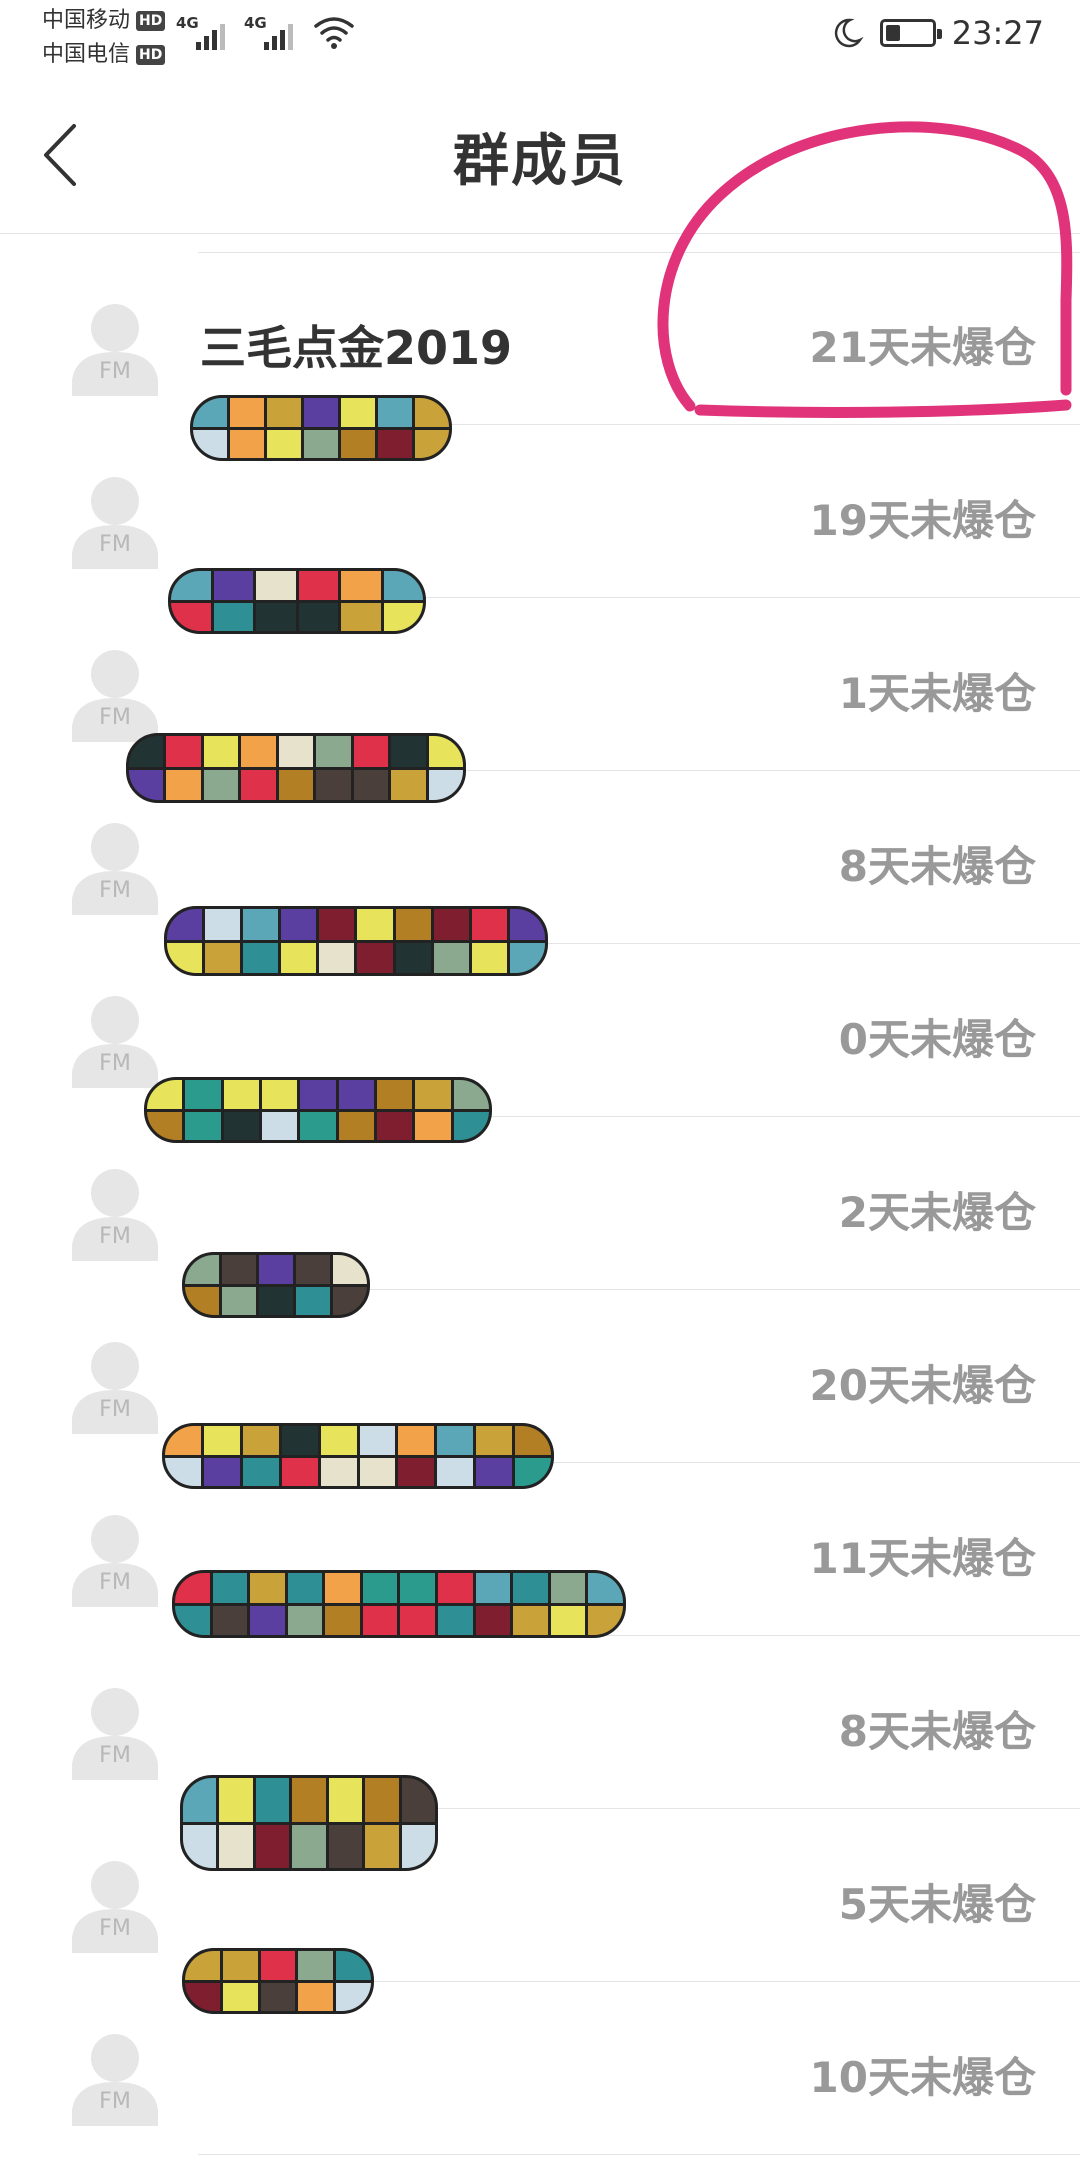 This screenshot has height=2160, width=1080. What do you see at coordinates (540, 338) in the screenshot?
I see `member-row: FM 三毛点金2019 21天未爆仓` at bounding box center [540, 338].